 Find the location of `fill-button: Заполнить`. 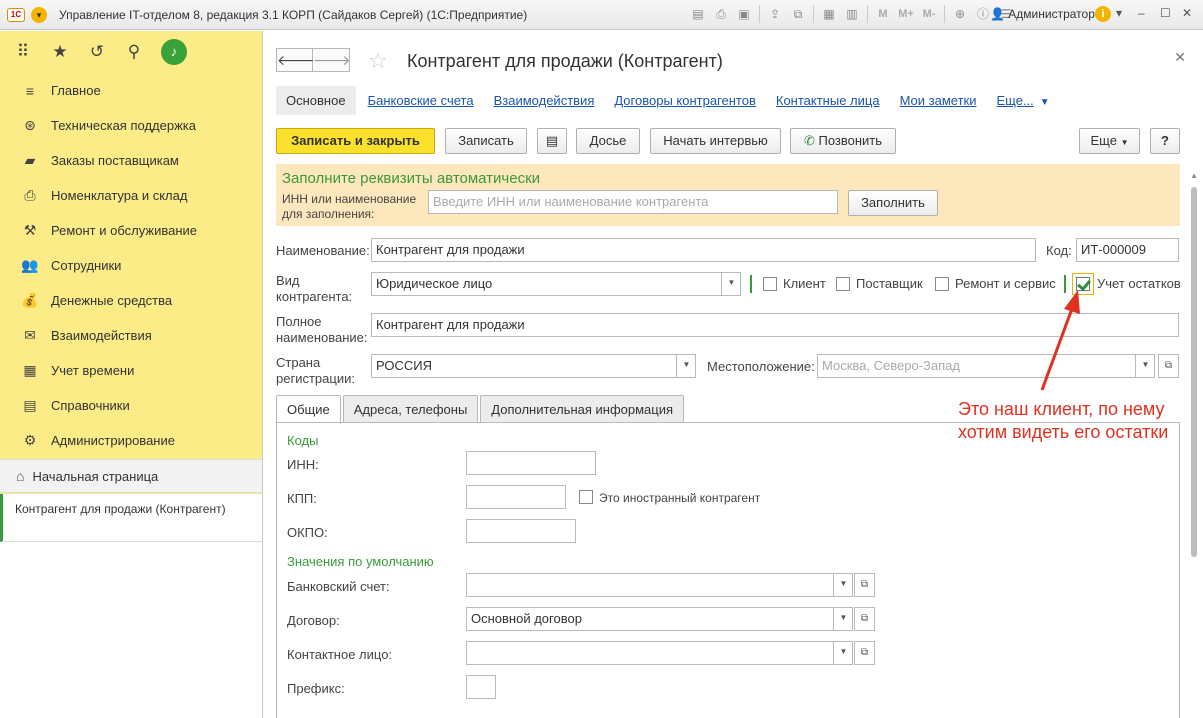

fill-button: Заполнить is located at coordinates (893, 203).